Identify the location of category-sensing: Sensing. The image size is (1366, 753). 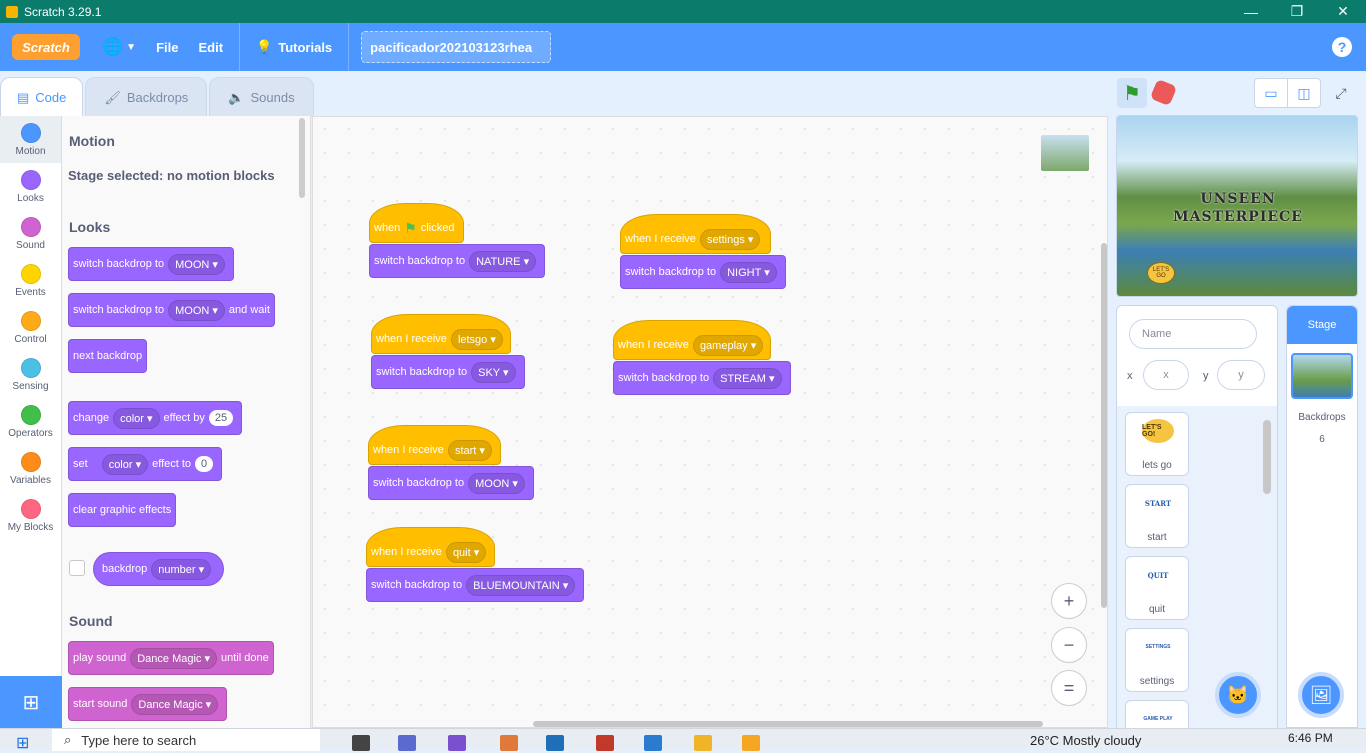
(30, 374).